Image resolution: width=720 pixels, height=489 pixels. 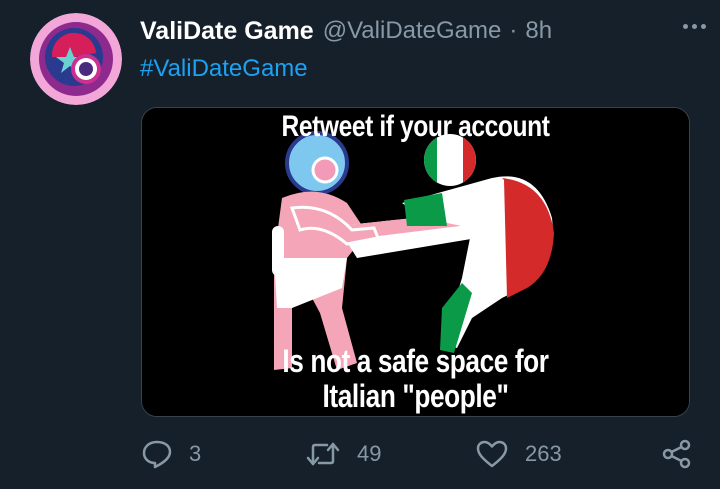 What do you see at coordinates (543, 453) in the screenshot?
I see `like-count: 263` at bounding box center [543, 453].